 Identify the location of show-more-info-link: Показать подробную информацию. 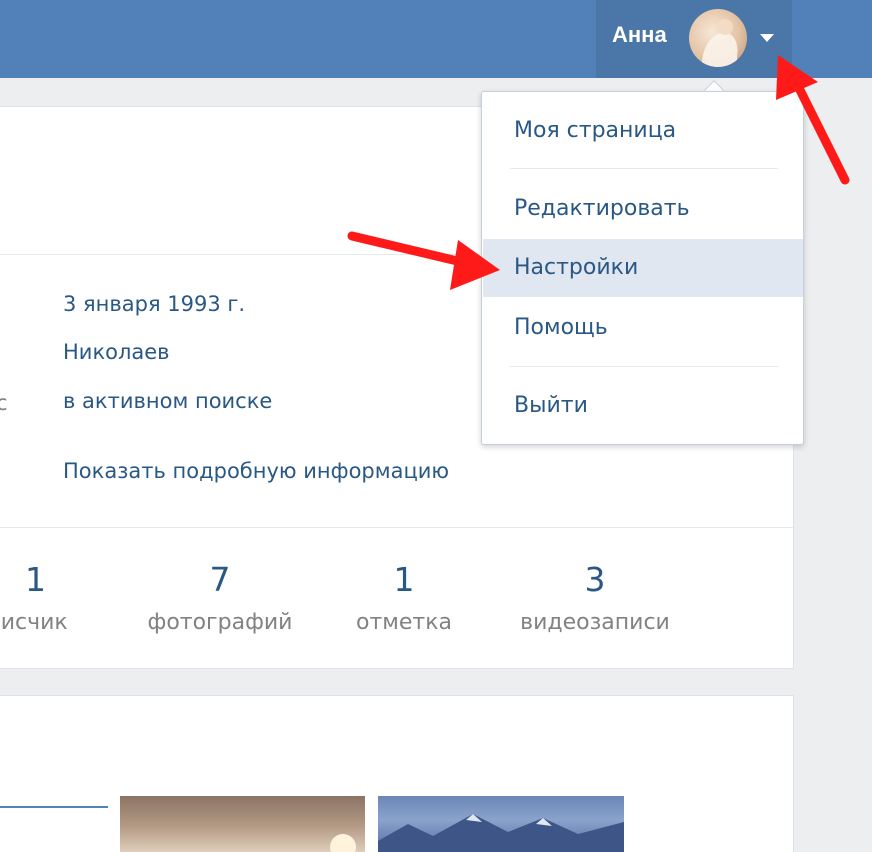
(256, 471).